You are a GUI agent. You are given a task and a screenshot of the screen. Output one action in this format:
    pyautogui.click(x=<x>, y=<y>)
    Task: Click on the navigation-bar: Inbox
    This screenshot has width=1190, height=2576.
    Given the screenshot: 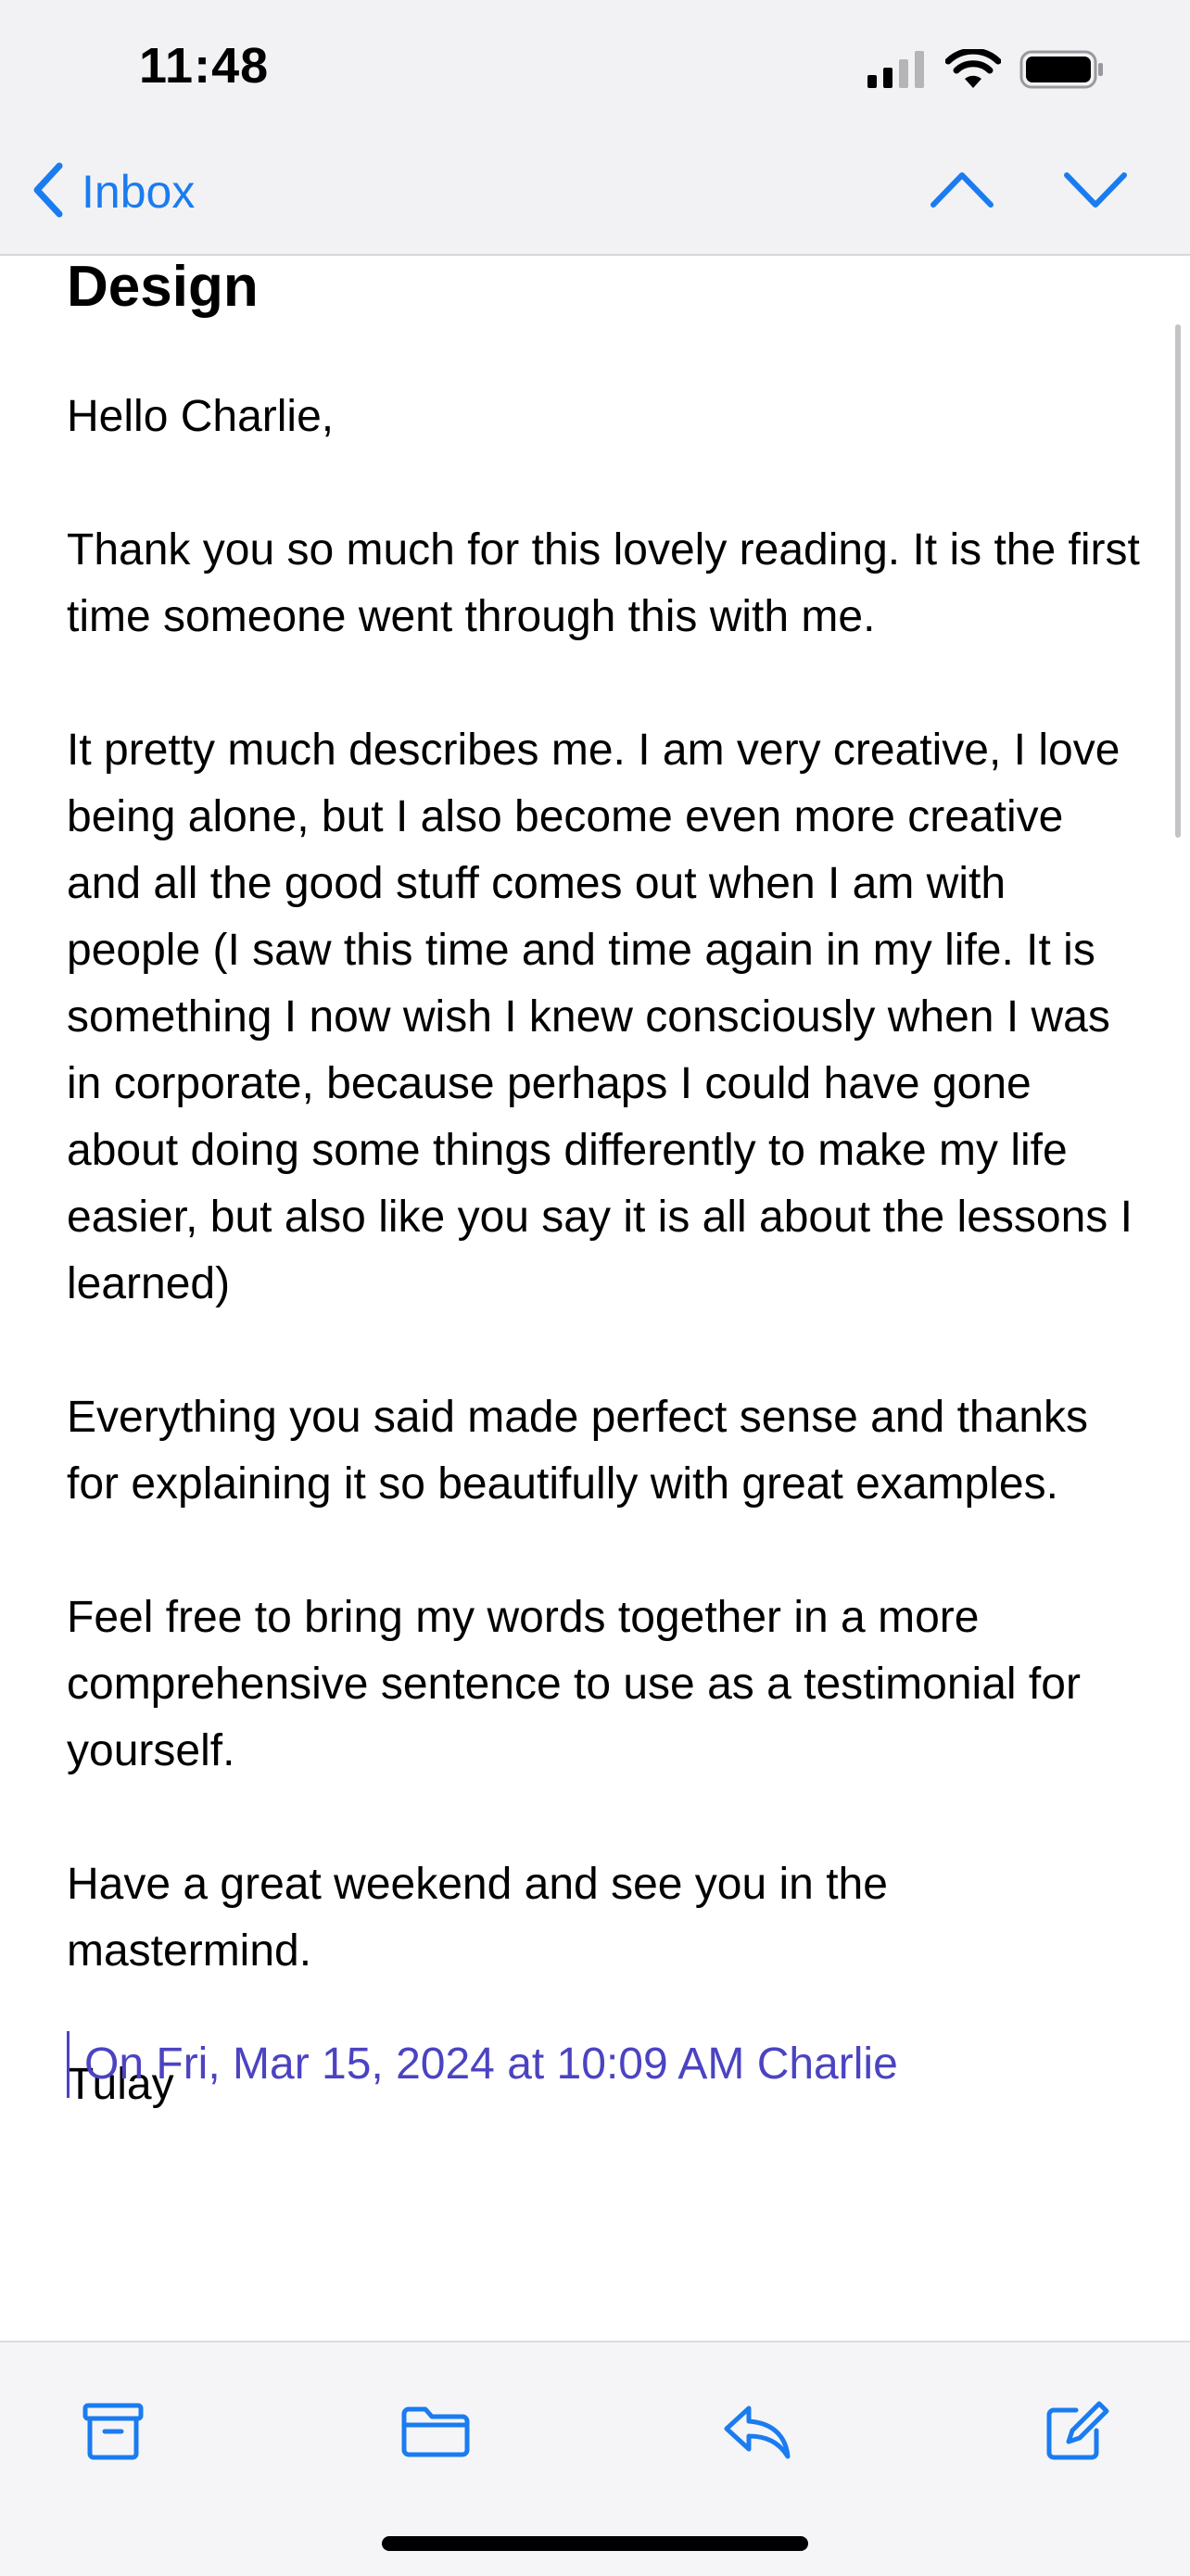 What is the action you would take?
    pyautogui.click(x=595, y=197)
    